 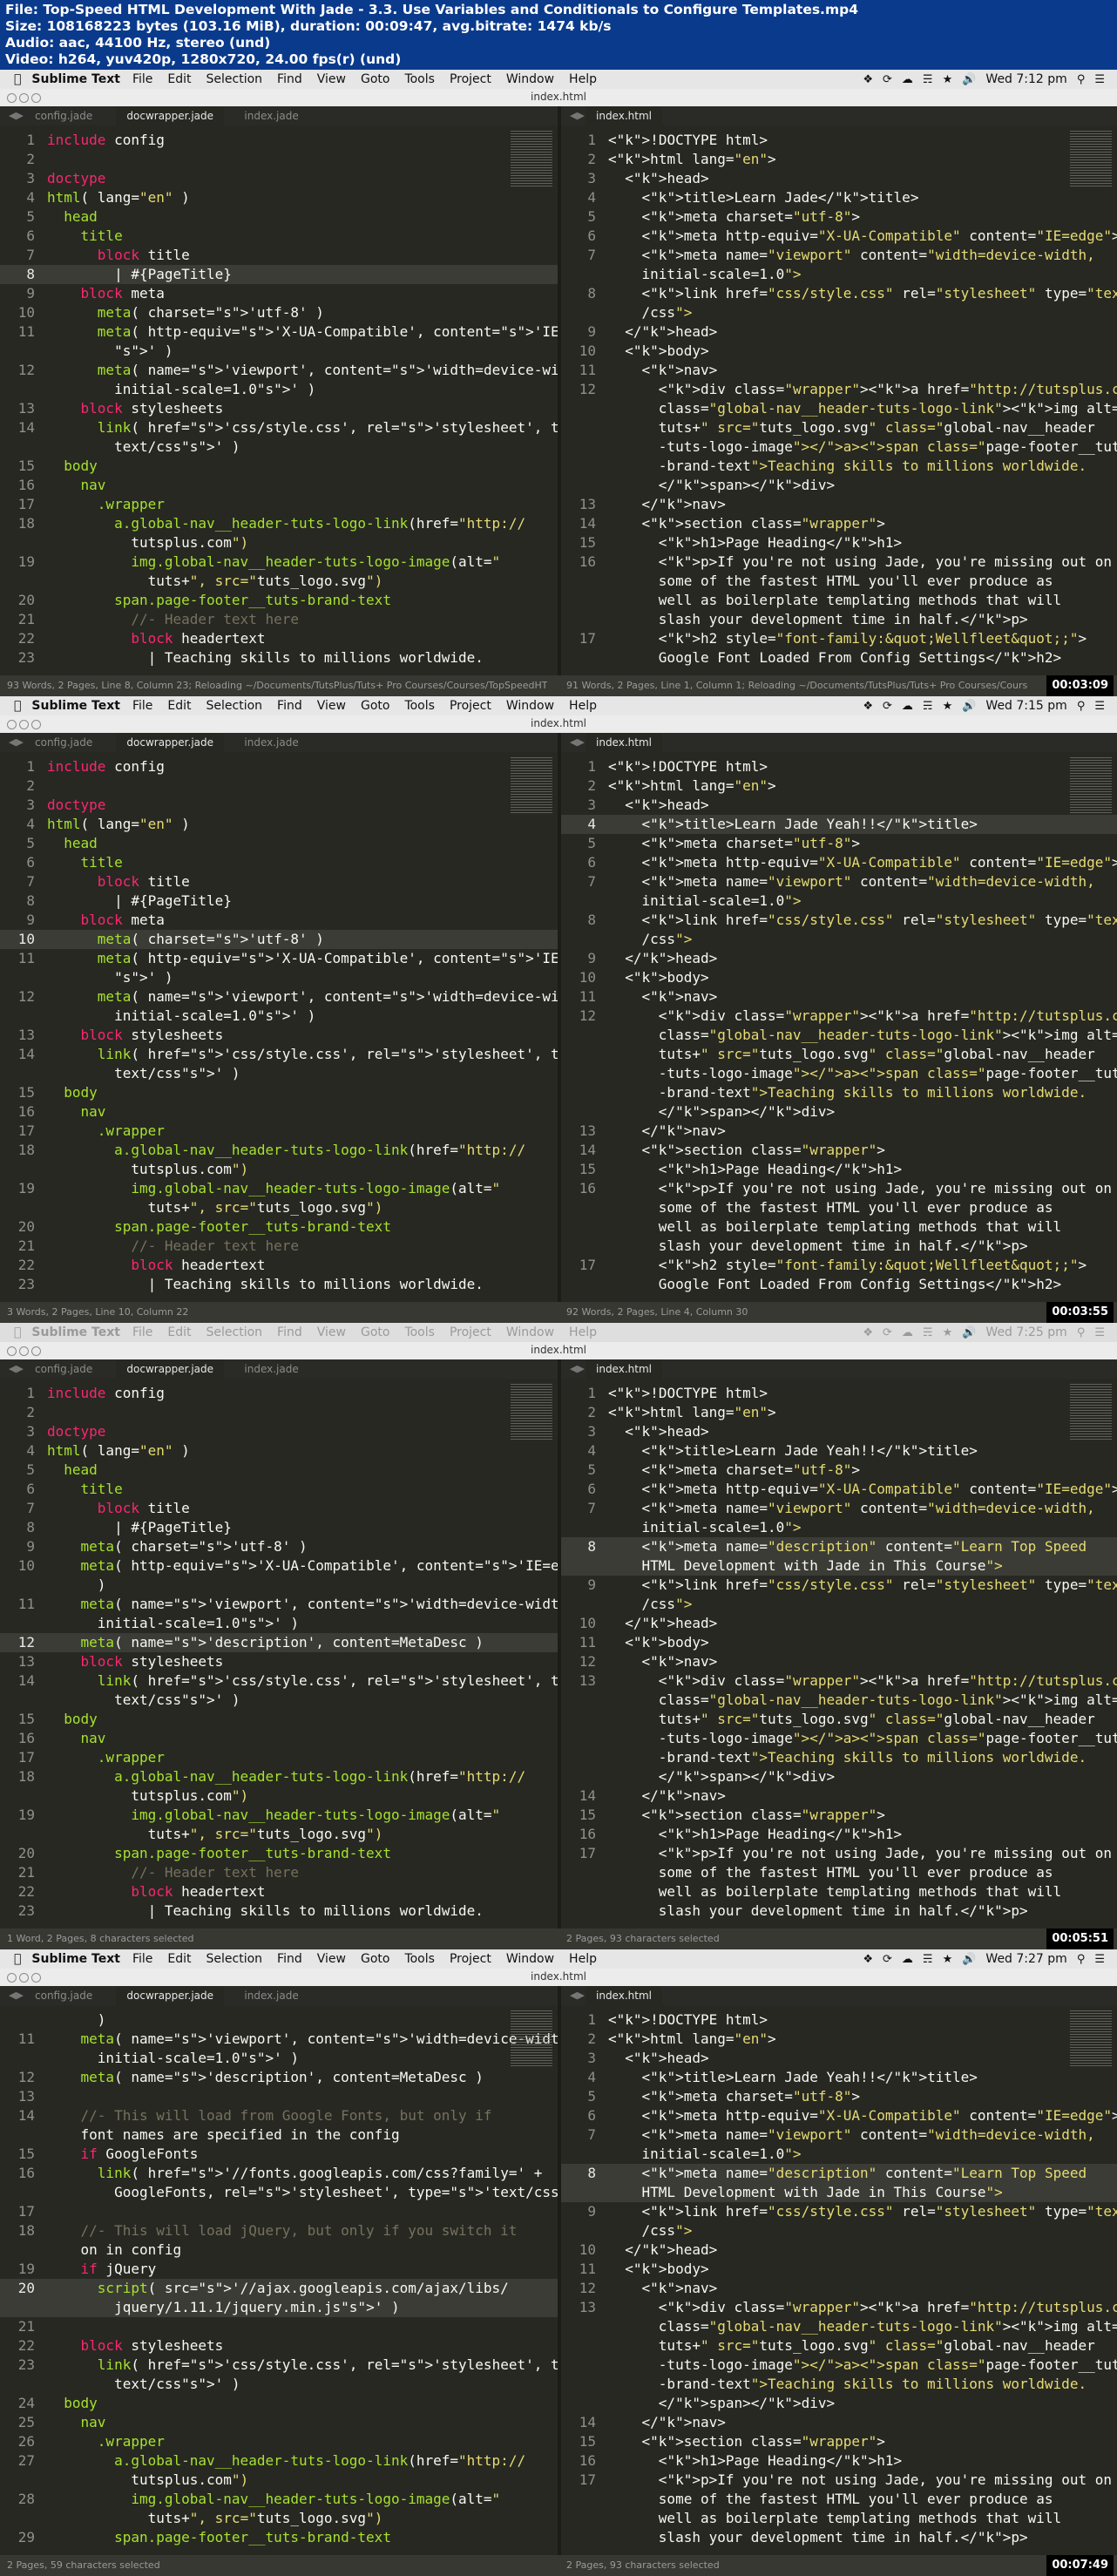 I want to click on code-line: 12 <"k">nav>, so click(x=839, y=1662).